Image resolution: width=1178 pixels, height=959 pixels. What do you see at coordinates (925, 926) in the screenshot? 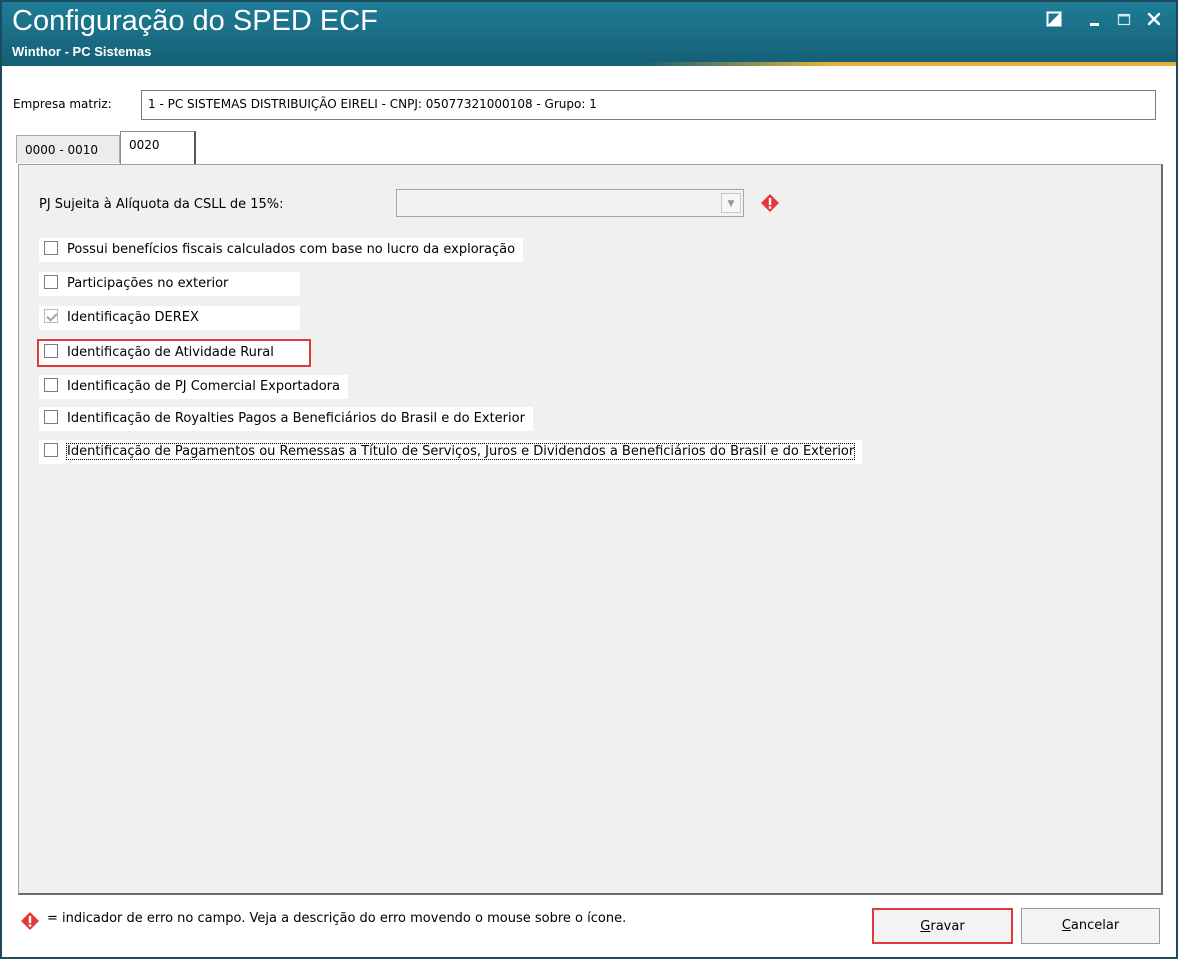
I see `save-button-accel: G` at bounding box center [925, 926].